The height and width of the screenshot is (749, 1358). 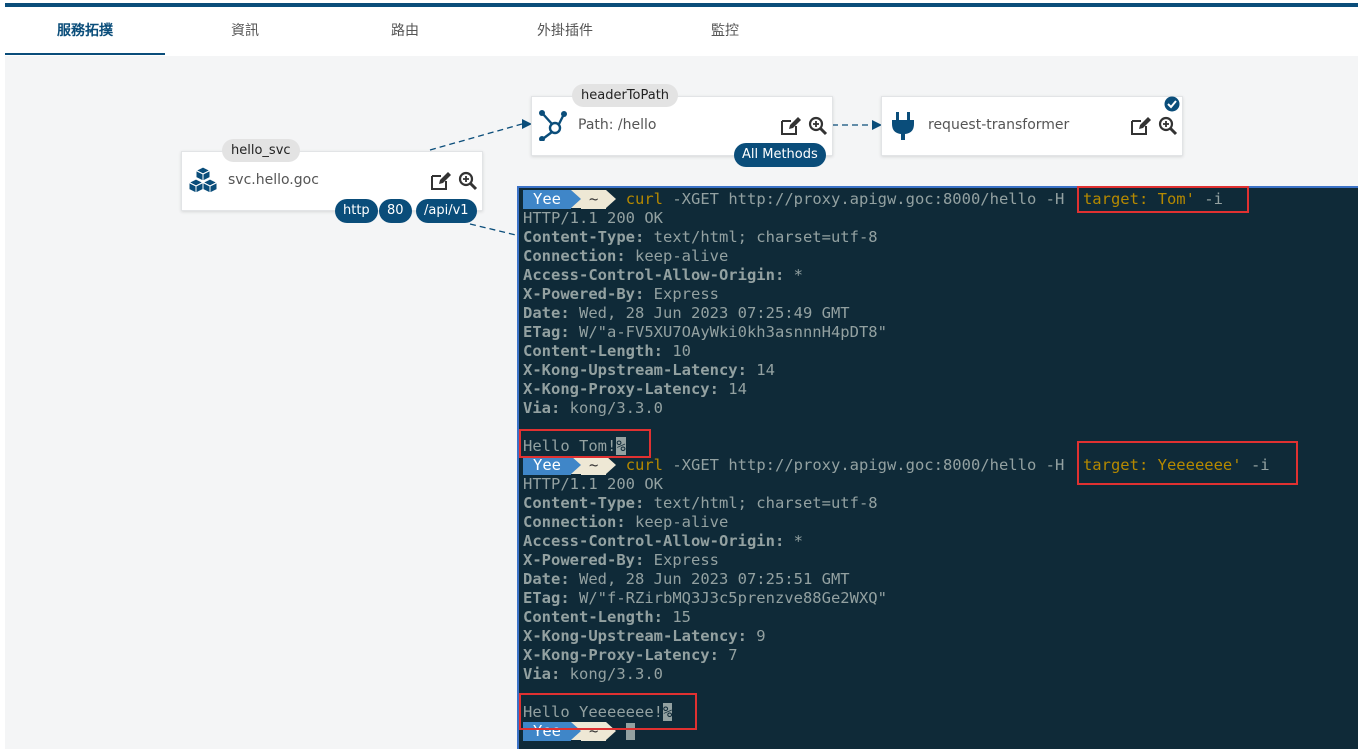 What do you see at coordinates (273, 180) in the screenshot?
I see `service-host: svc.hello.goc` at bounding box center [273, 180].